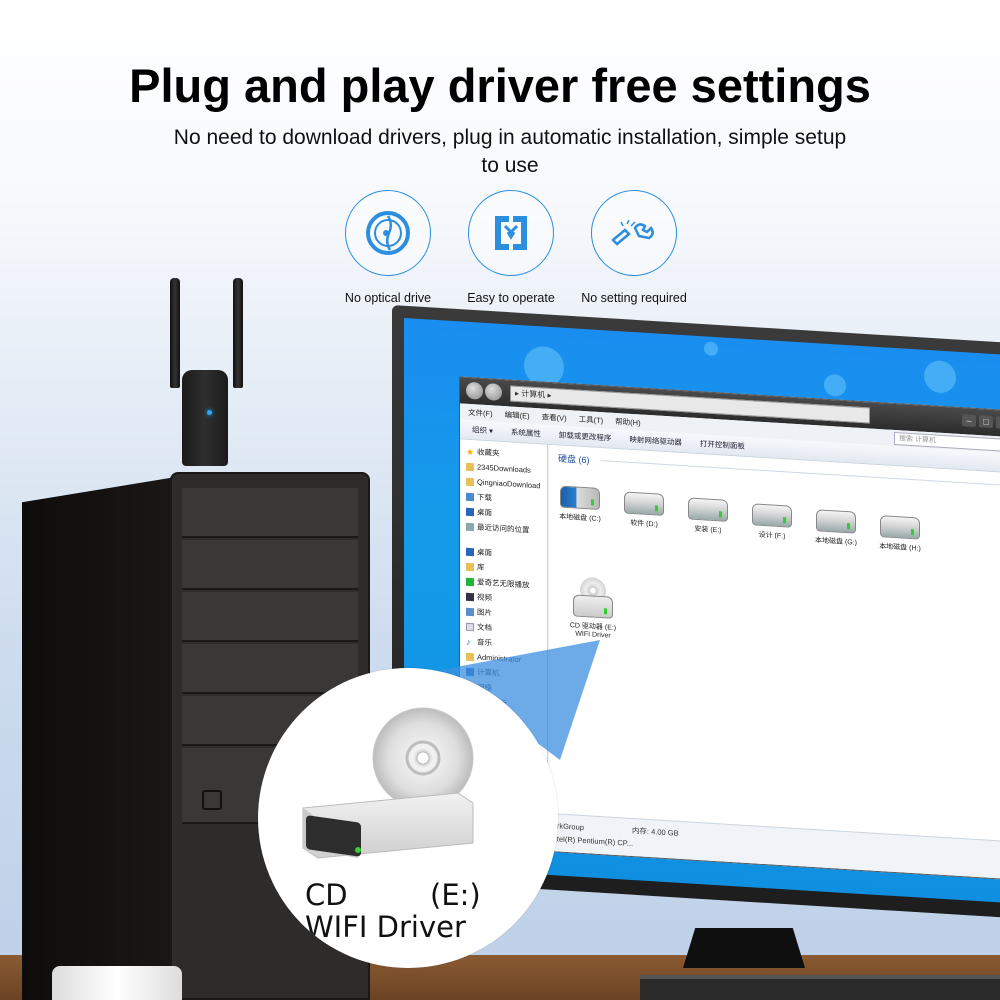  I want to click on drive-item: 本地磁盘 (C:), so click(580, 505).